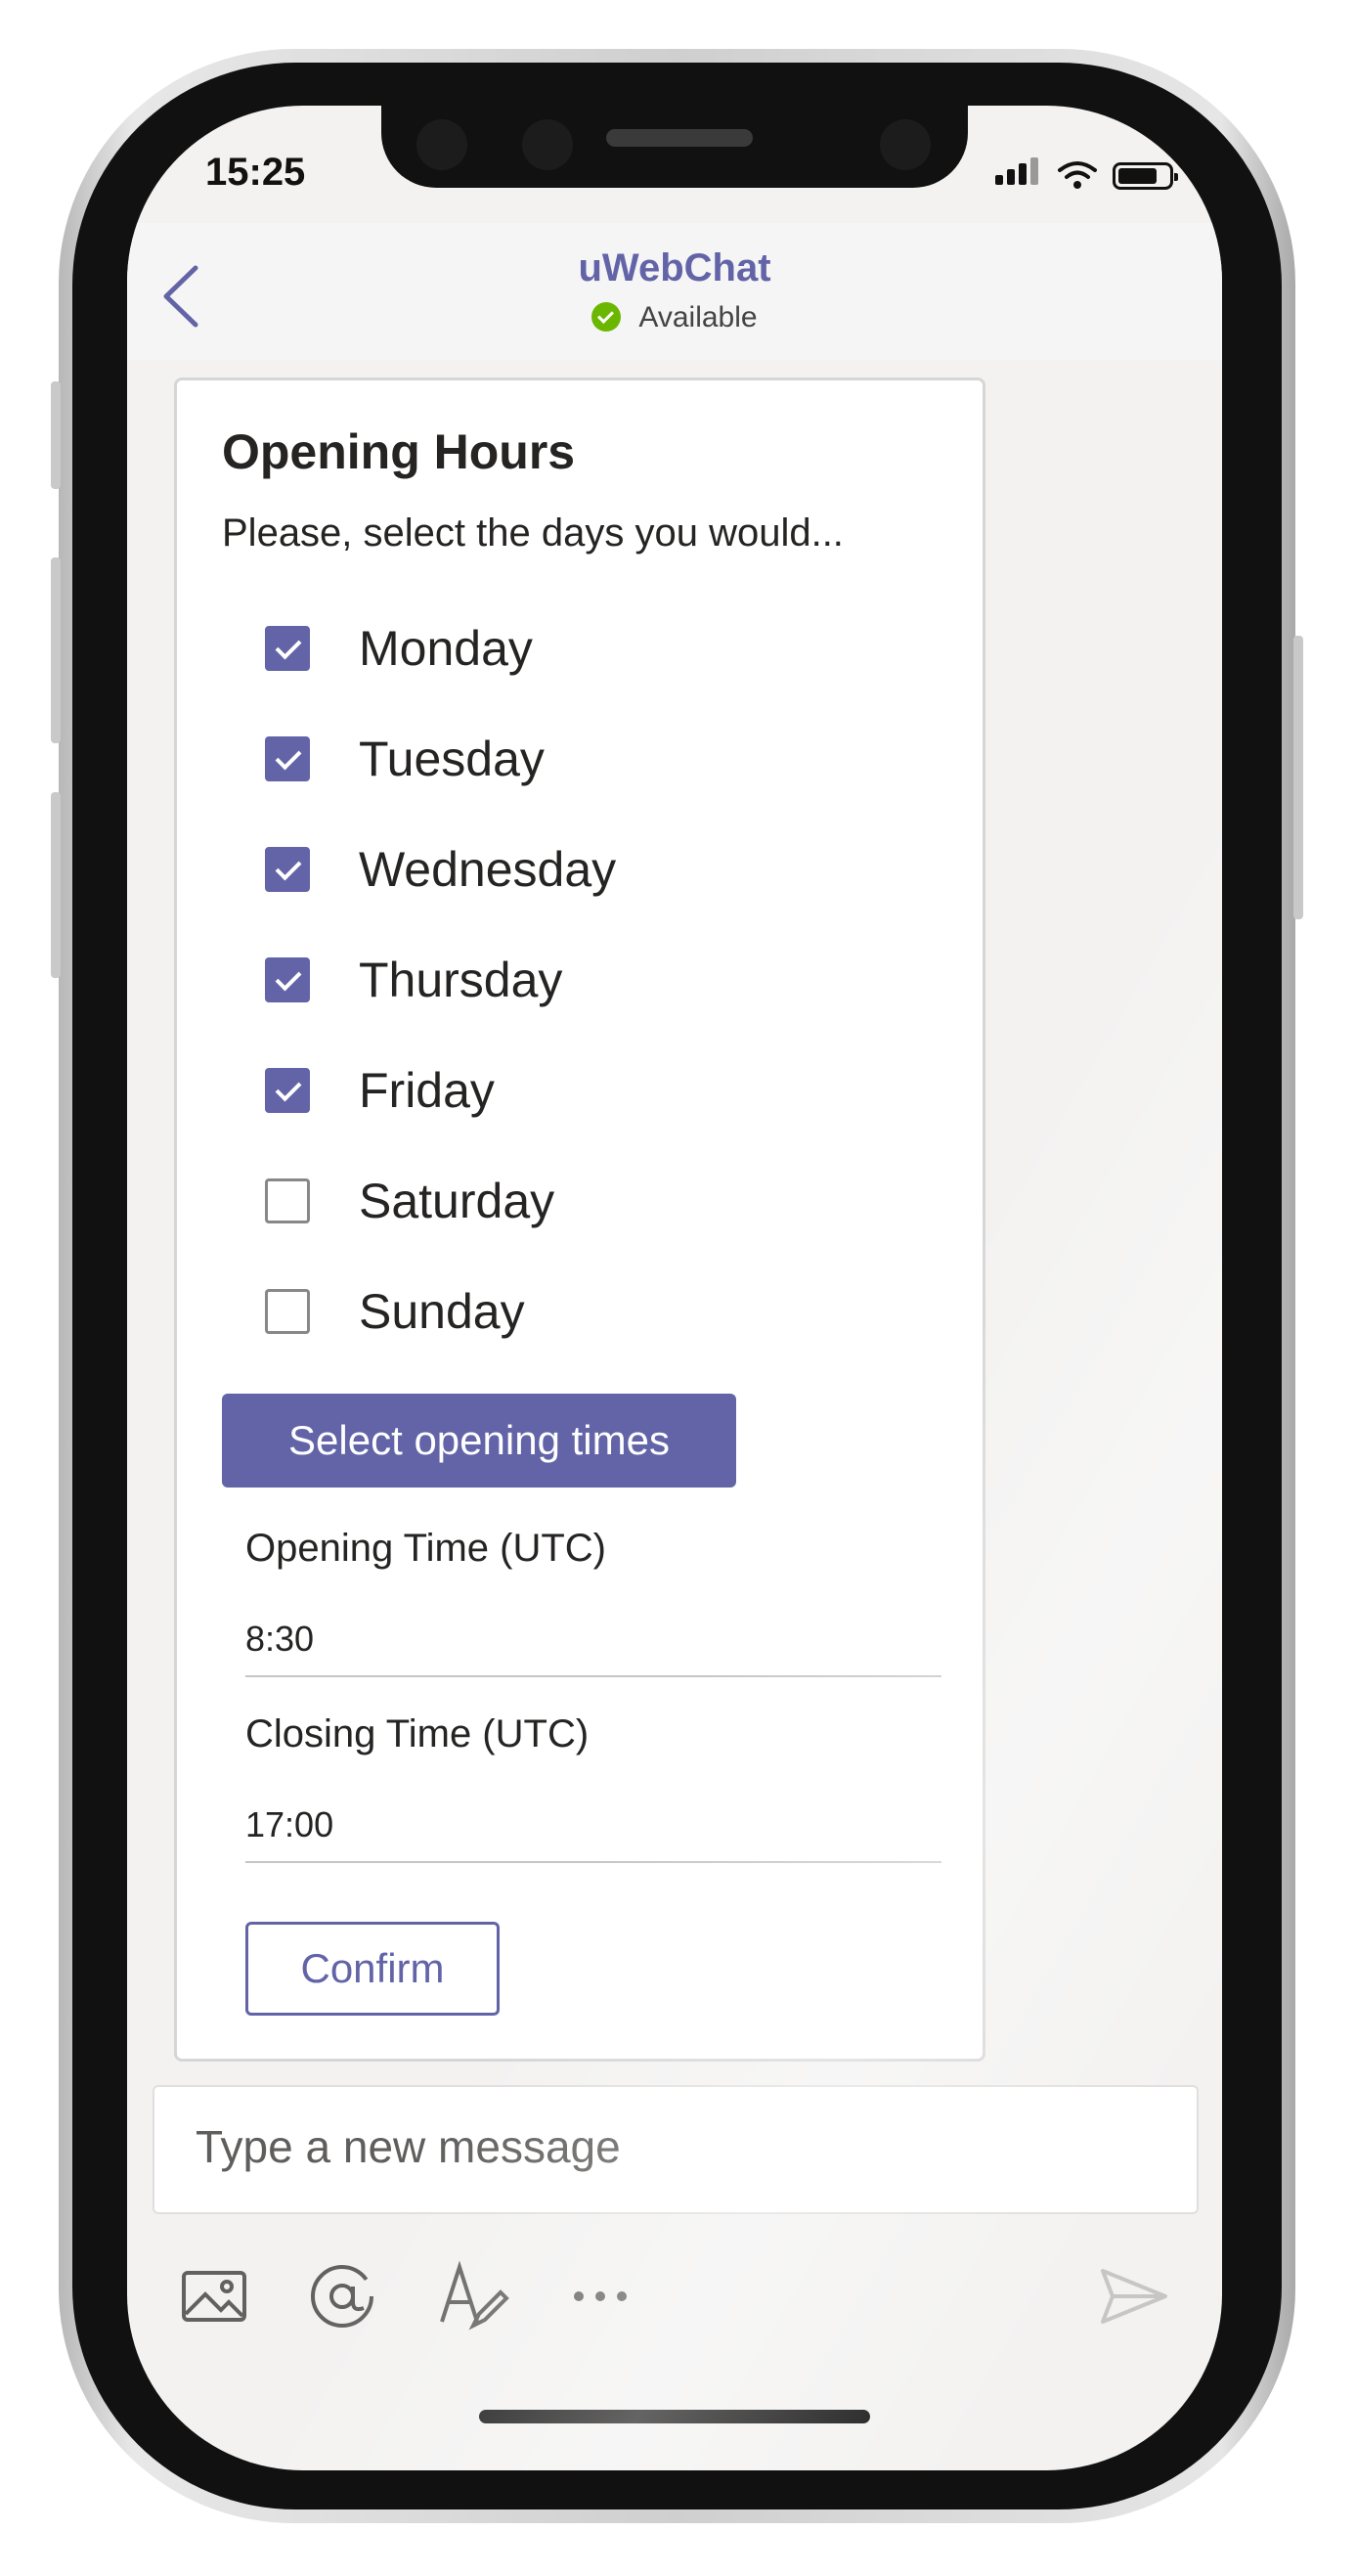  Describe the element at coordinates (1018, 173) in the screenshot. I see `signal-icon` at that location.